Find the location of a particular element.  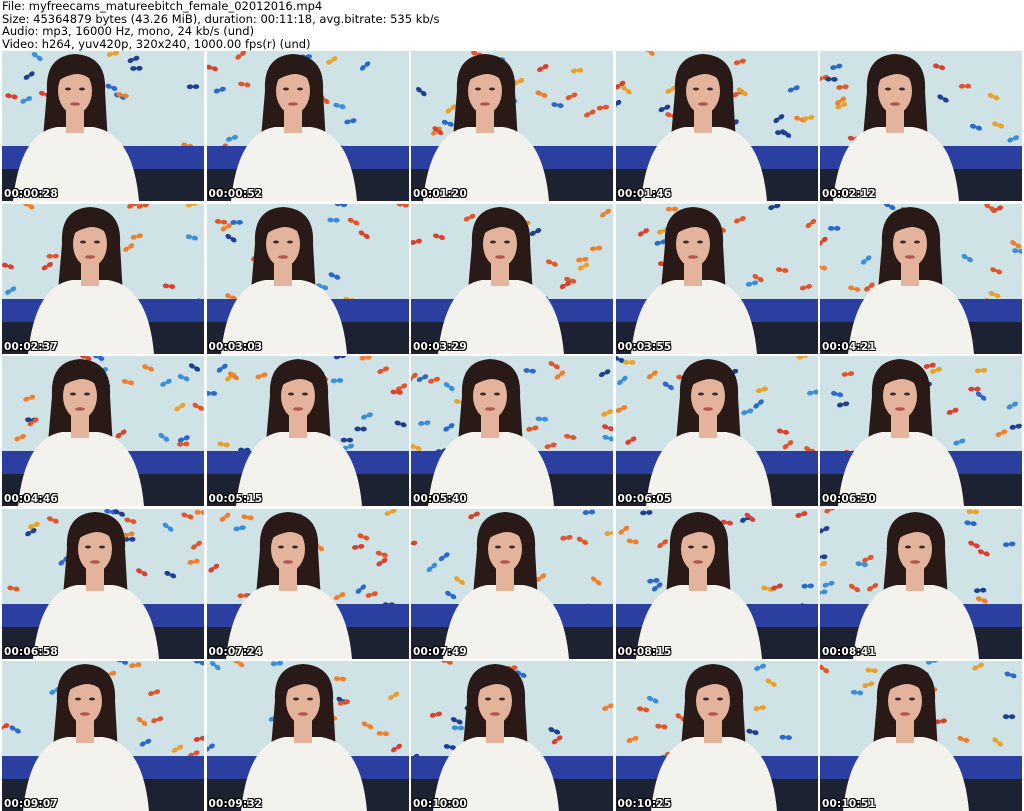

frame-timestamp: 00:10:00 is located at coordinates (440, 804).